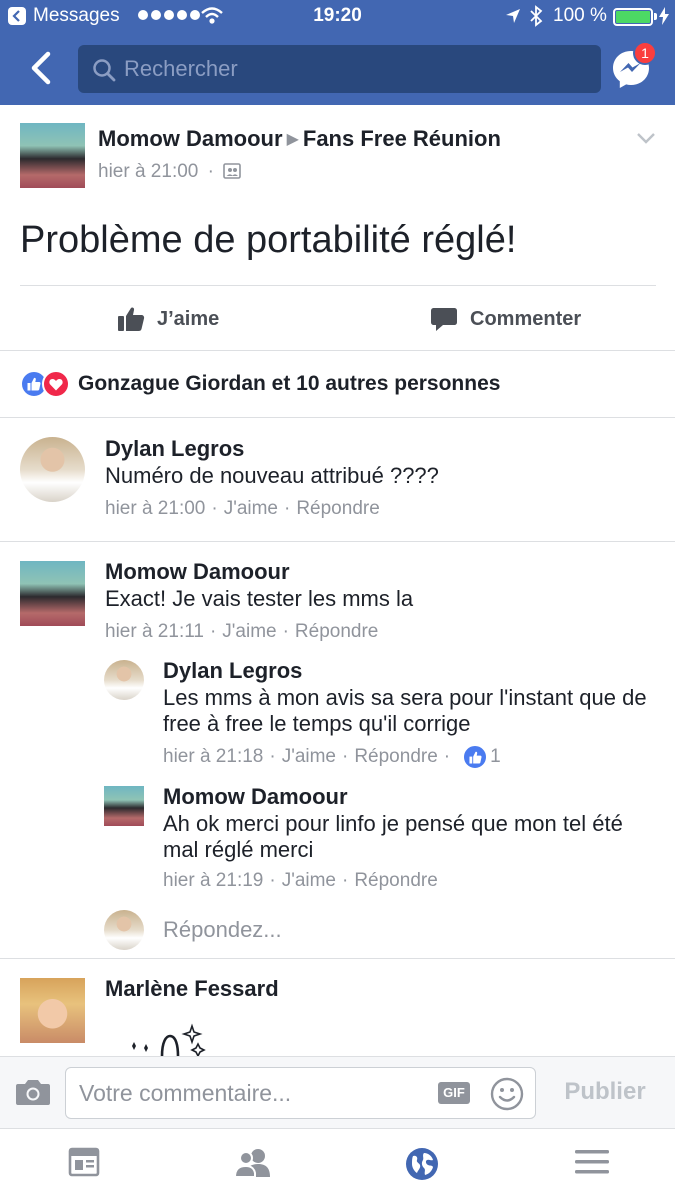  Describe the element at coordinates (213, 757) in the screenshot. I see `reply-timestamp: hier à 21:18` at that location.